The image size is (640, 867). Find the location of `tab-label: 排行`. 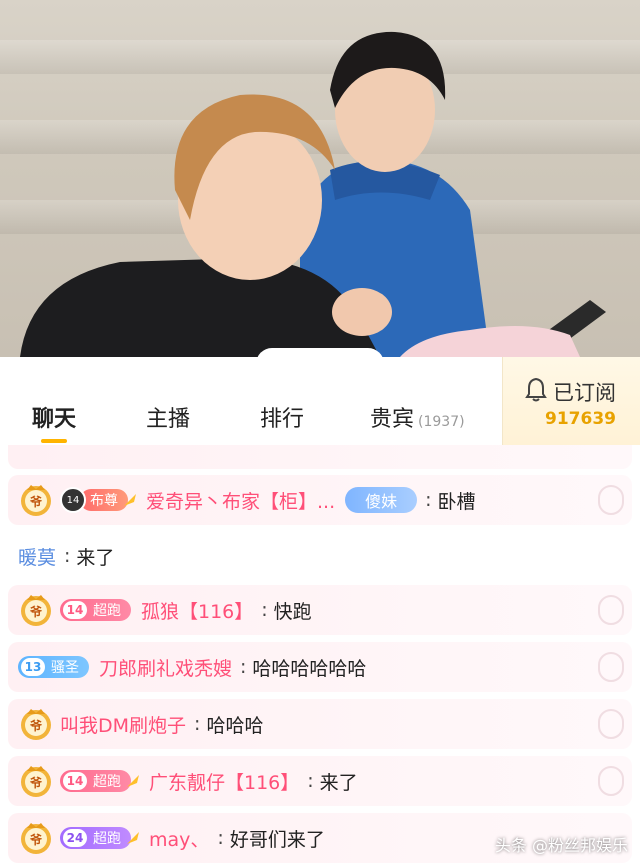

tab-label: 排行 is located at coordinates (282, 419).